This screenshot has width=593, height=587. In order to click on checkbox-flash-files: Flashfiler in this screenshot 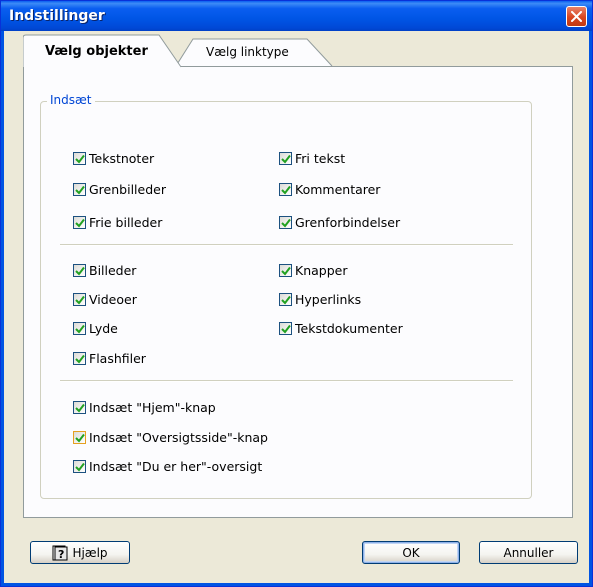, I will do `click(109, 358)`.